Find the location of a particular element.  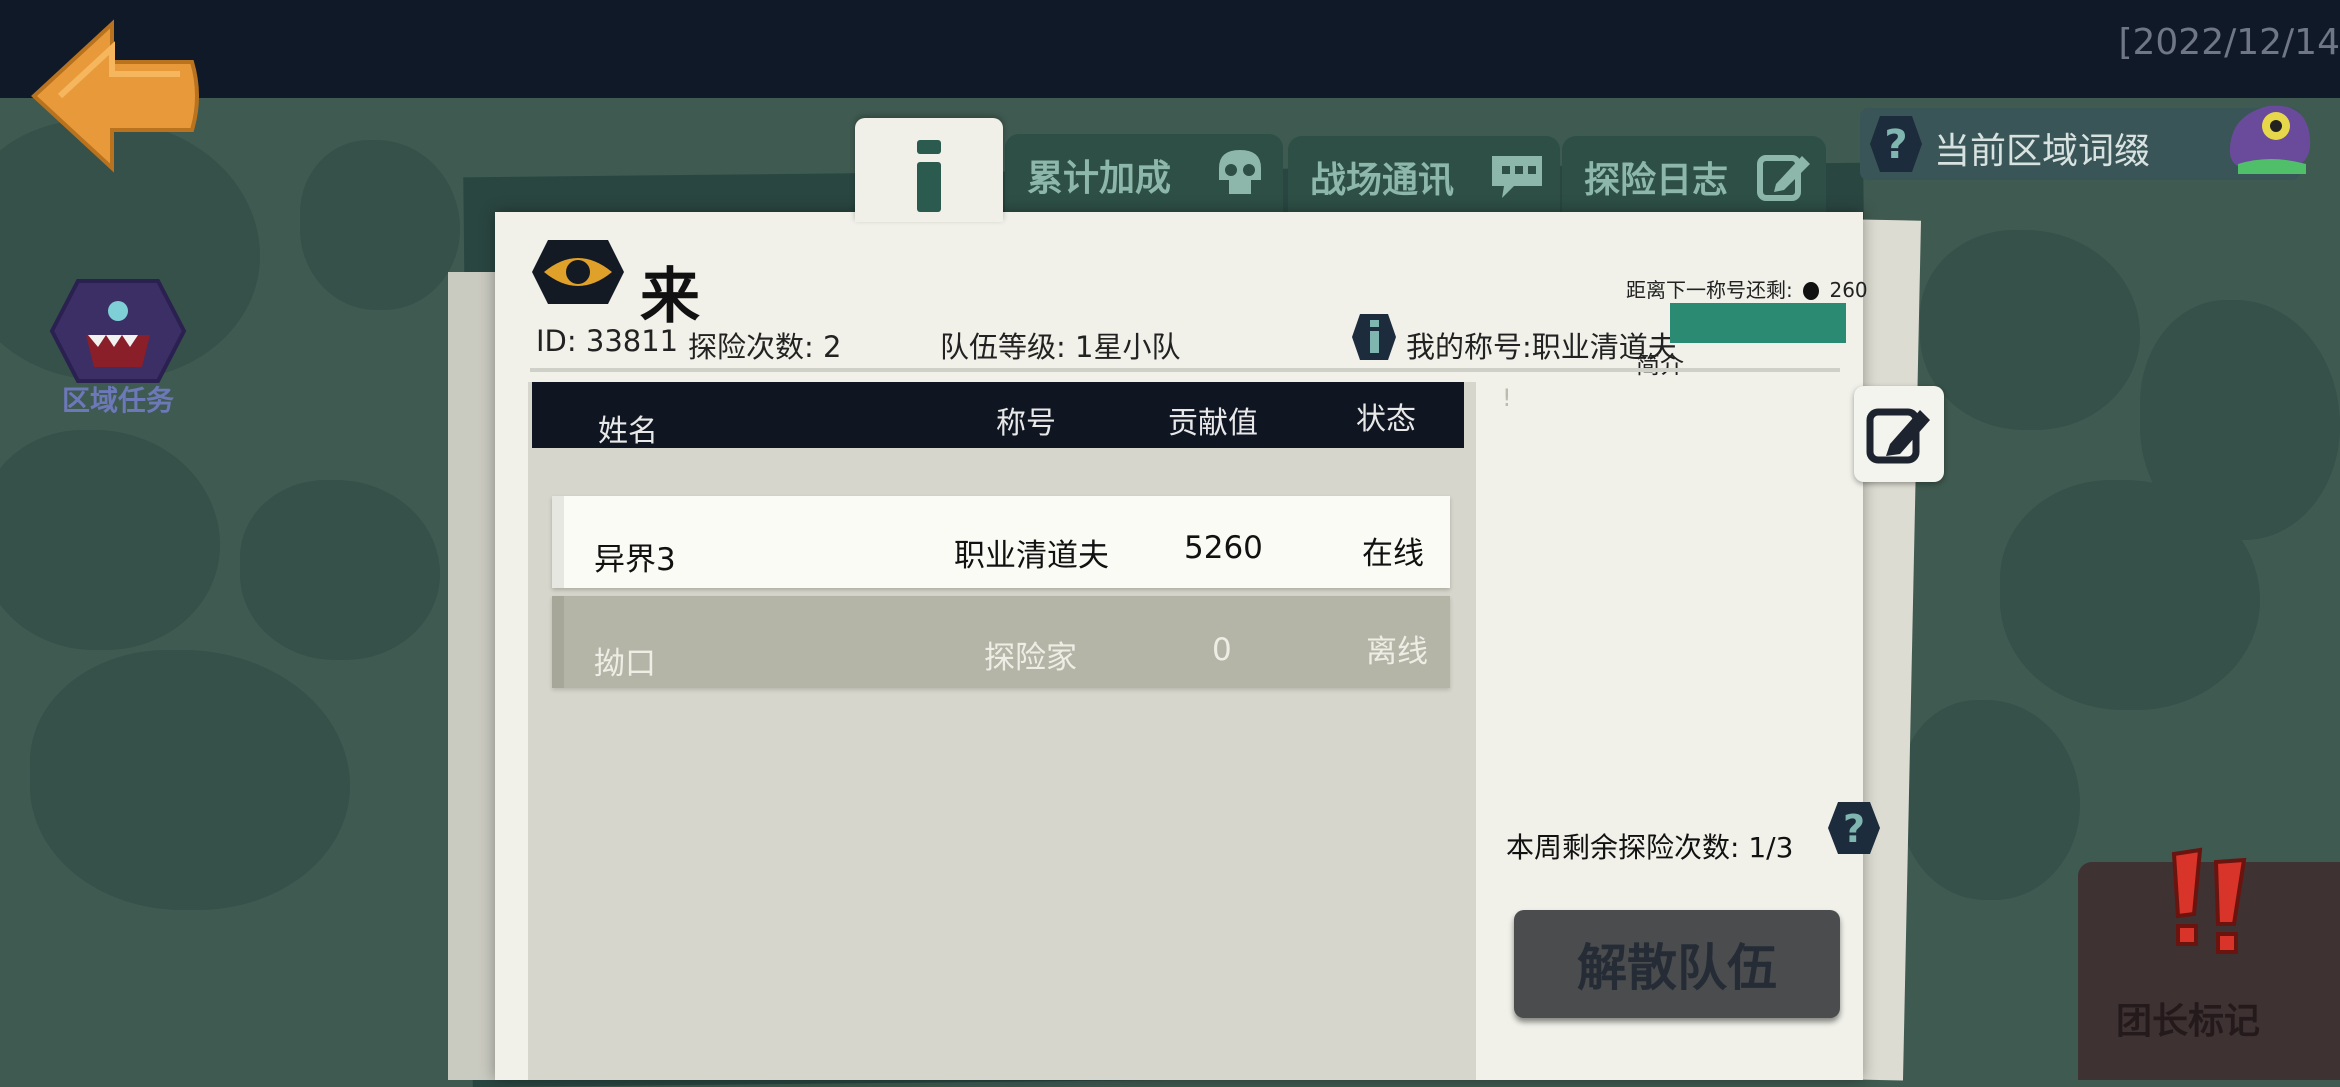

tab-bonus: 累计加成 is located at coordinates (1144, 175).